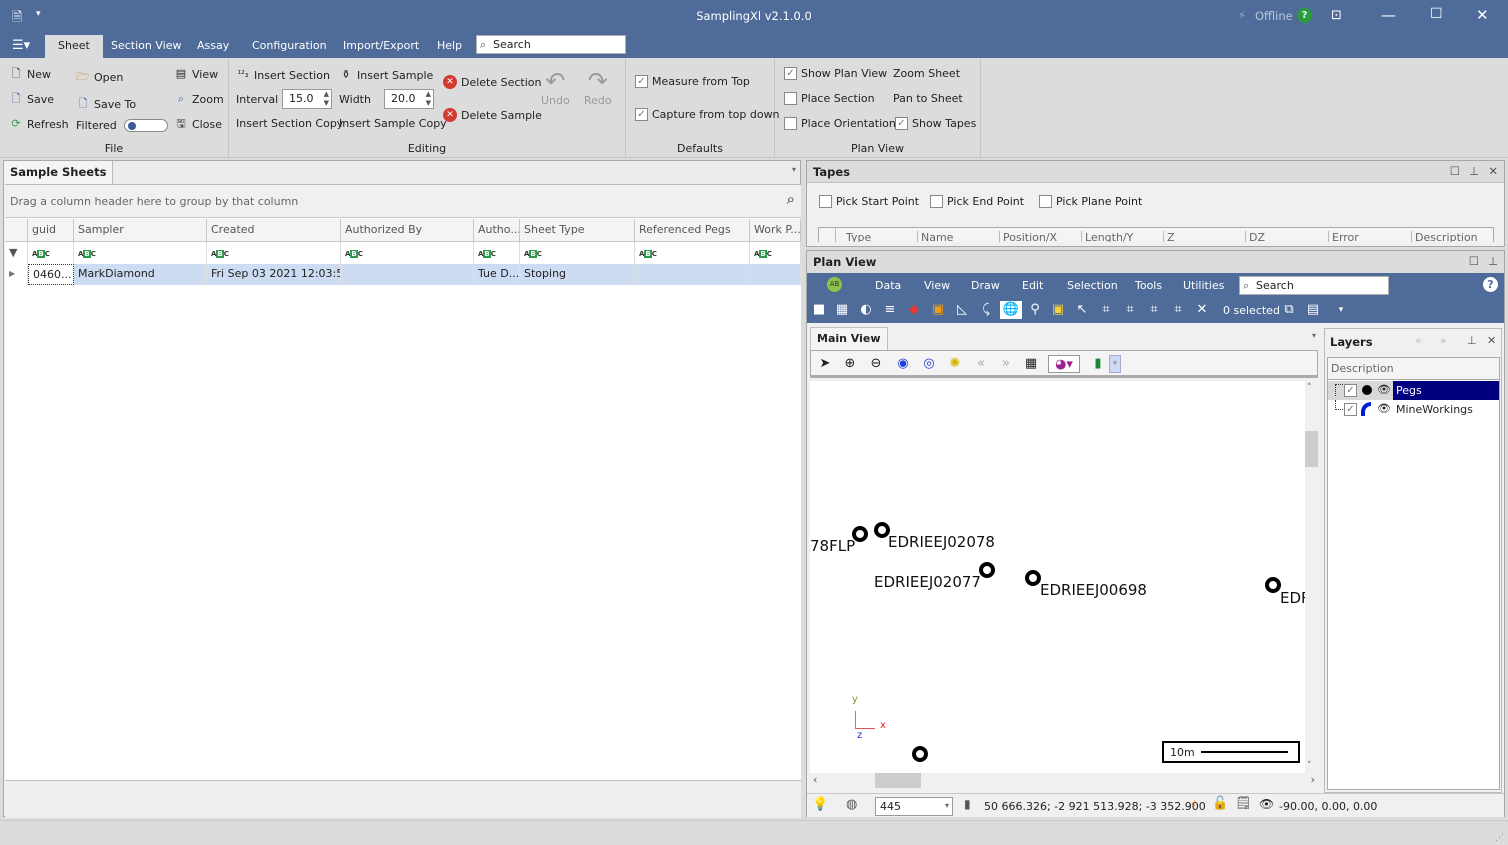 Image resolution: width=1508 pixels, height=845 pixels. Describe the element at coordinates (1388, 15) in the screenshot. I see `minimize-button: —` at that location.